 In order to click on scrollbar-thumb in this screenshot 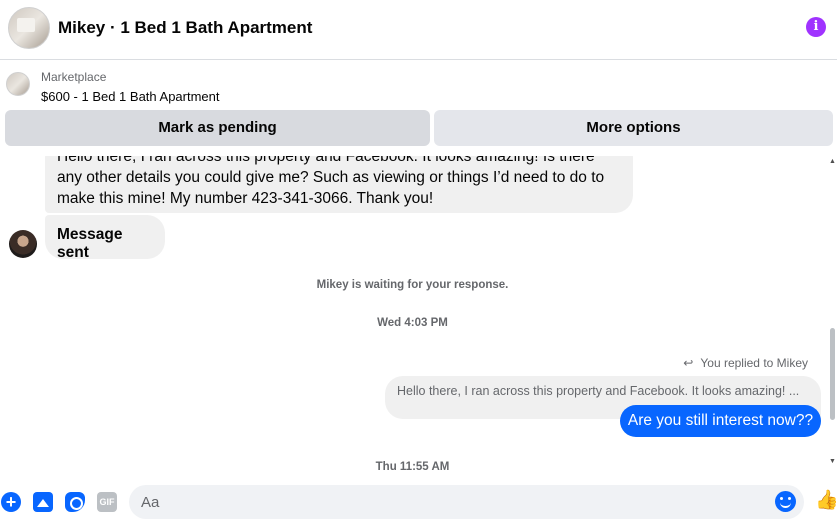, I will do `click(832, 374)`.